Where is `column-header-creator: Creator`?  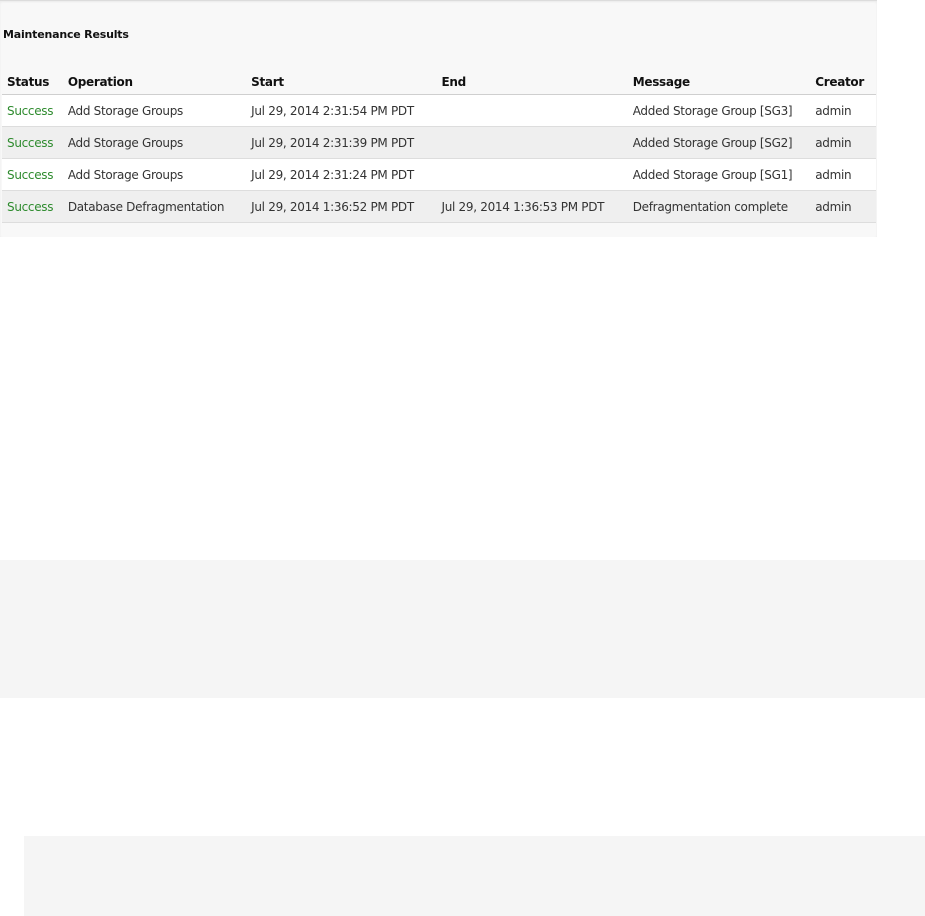 column-header-creator: Creator is located at coordinates (843, 82).